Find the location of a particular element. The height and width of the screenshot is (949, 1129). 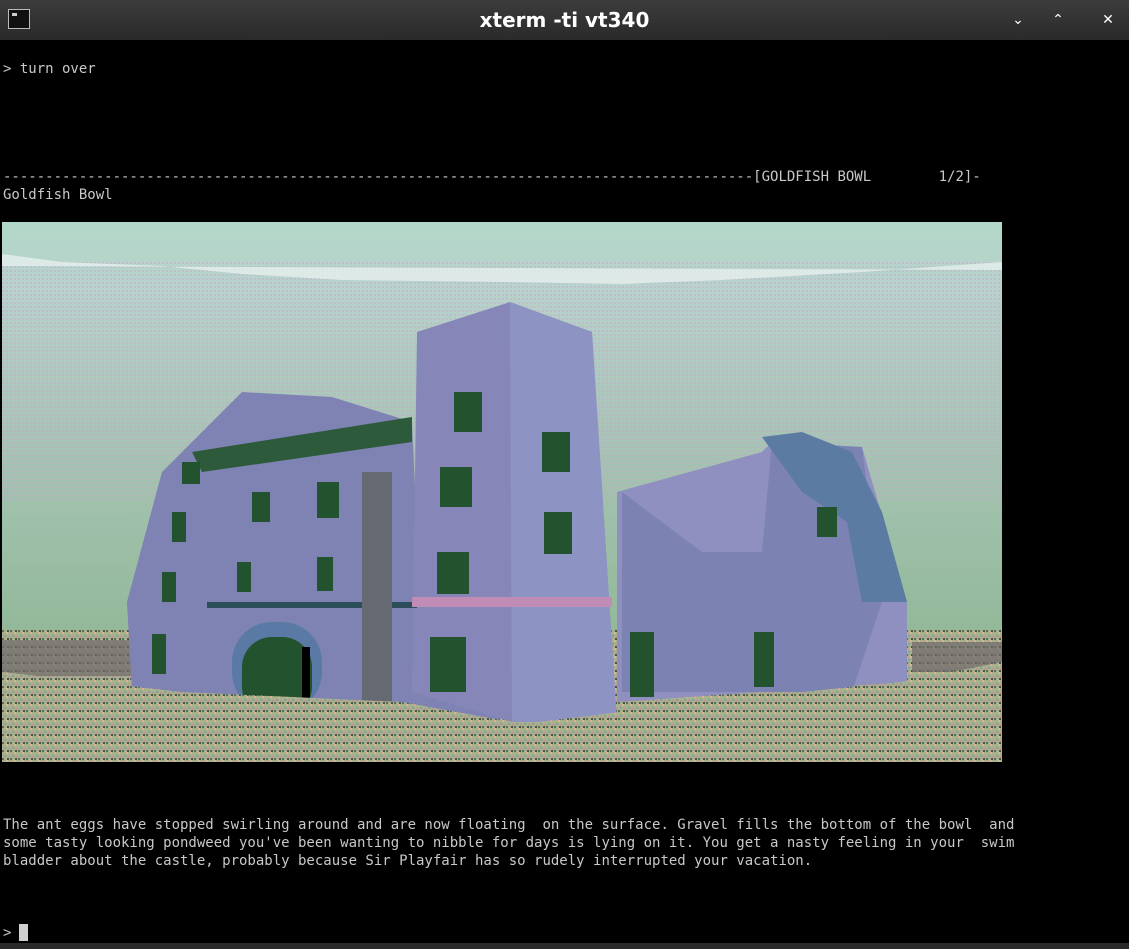

chevron-up-icon: ⌃ is located at coordinates (1058, 20).